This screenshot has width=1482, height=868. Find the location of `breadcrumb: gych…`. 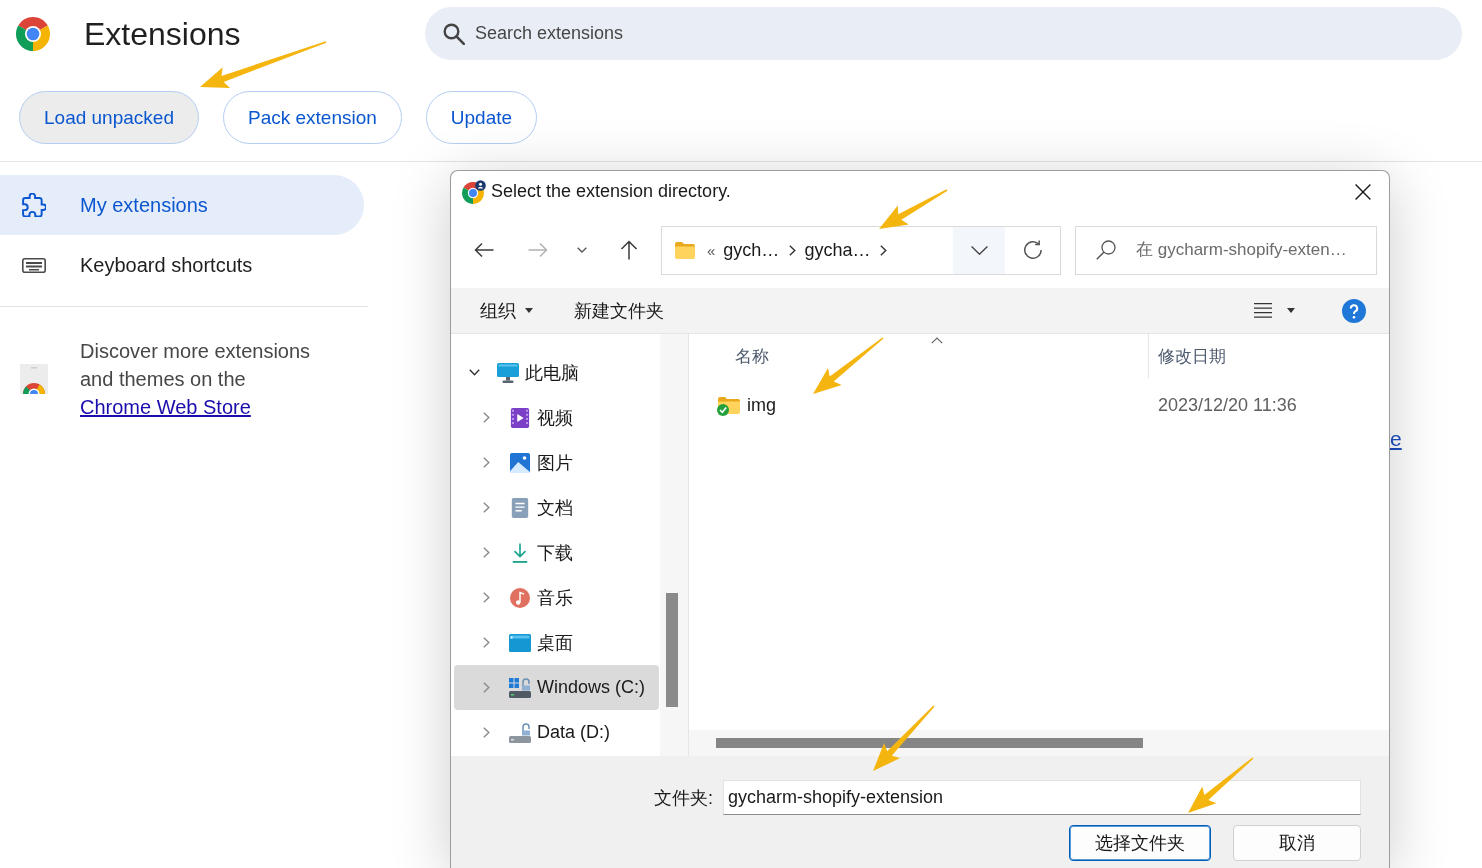

breadcrumb: gych… is located at coordinates (751, 250).